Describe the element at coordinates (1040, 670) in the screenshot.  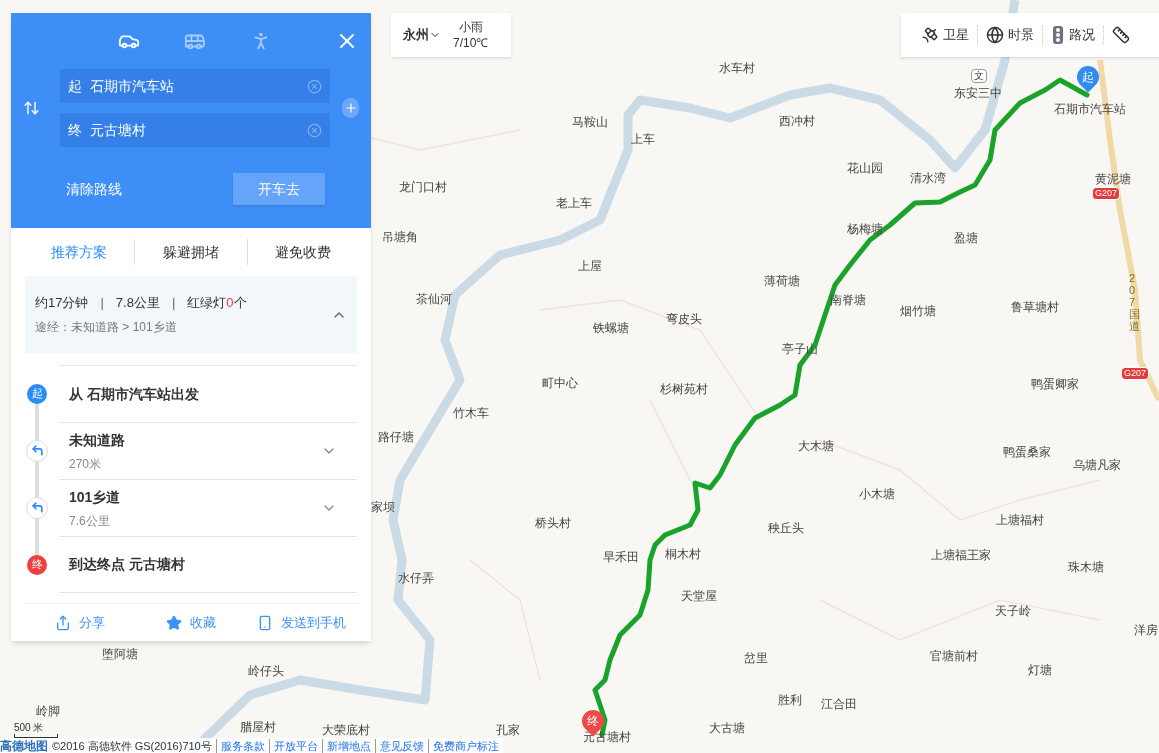
I see `place-label: 灯塘` at that location.